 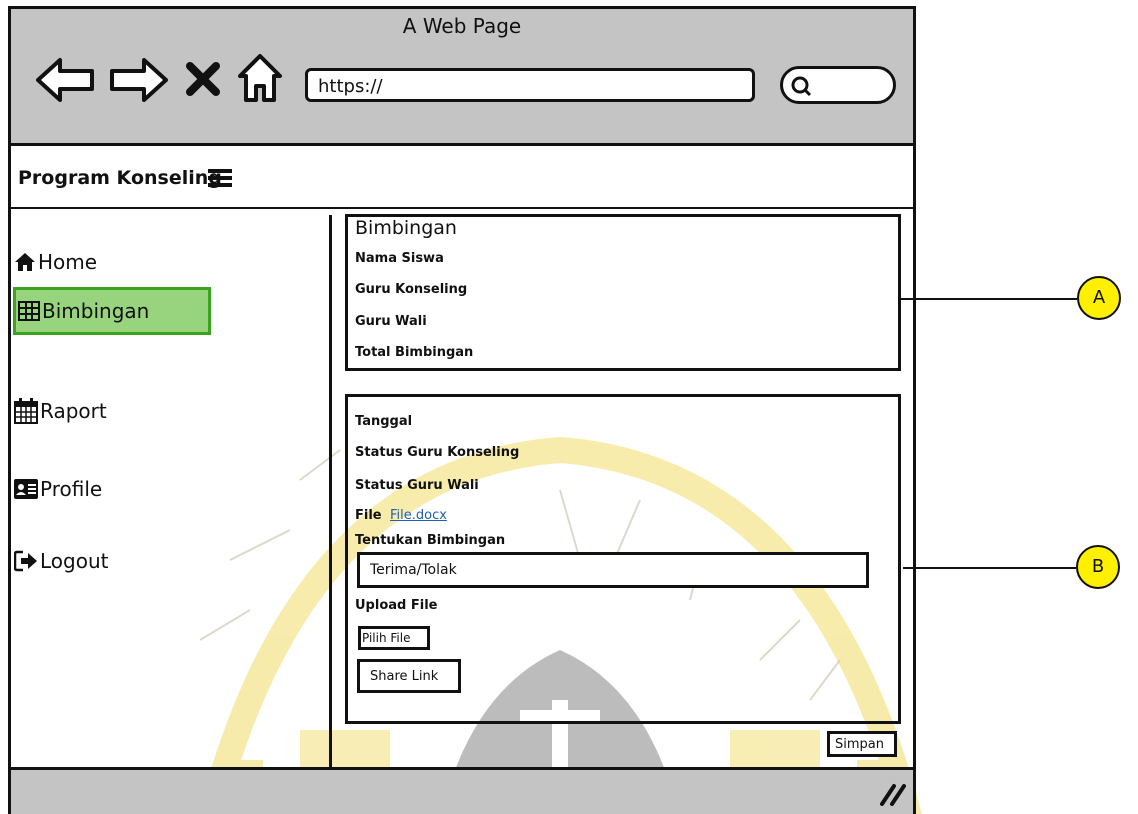 I want to click on sidebar-item-raport: Raport, so click(x=60, y=411).